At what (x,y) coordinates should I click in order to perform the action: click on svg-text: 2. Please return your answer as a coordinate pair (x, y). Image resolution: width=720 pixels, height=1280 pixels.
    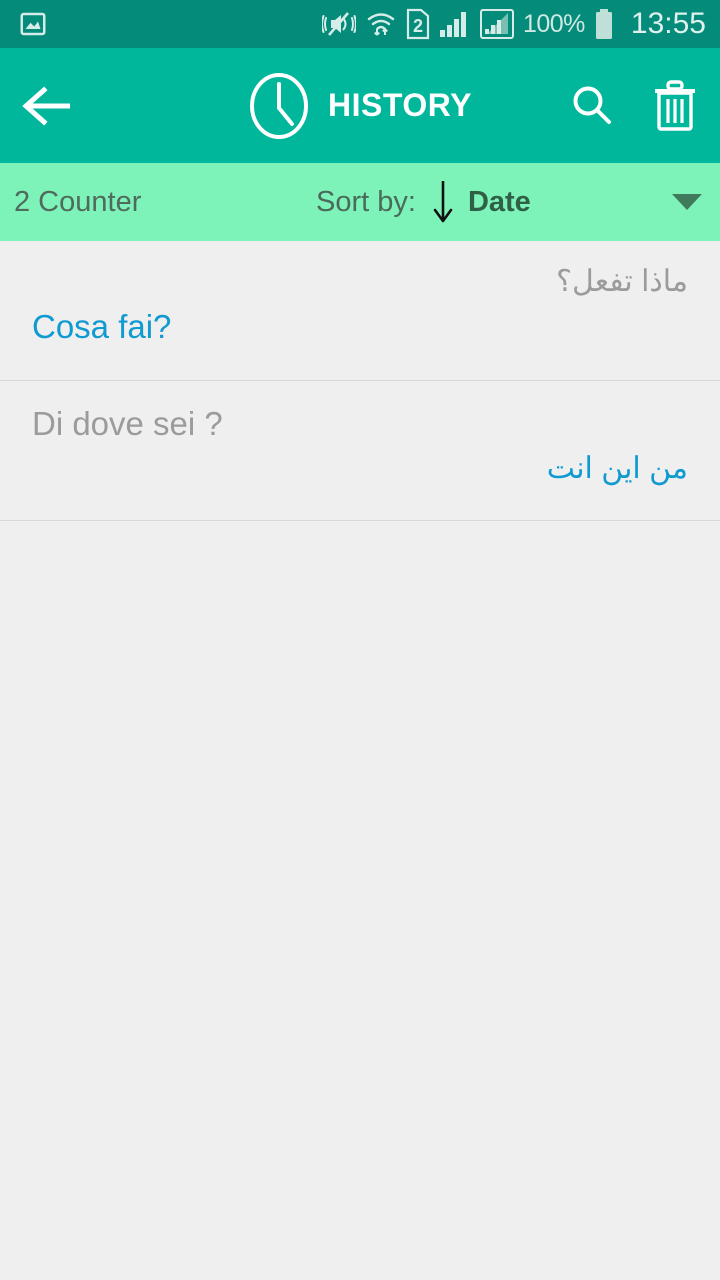
    Looking at the image, I should click on (418, 26).